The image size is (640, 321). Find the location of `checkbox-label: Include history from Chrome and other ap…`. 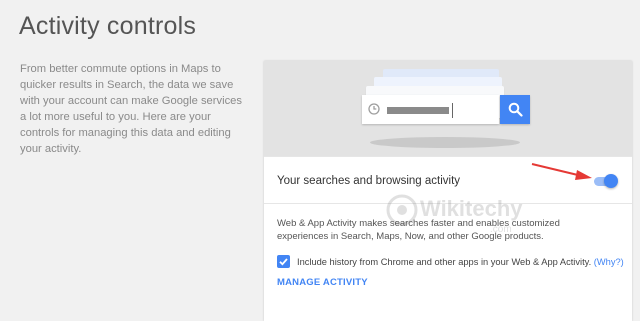

checkbox-label: Include history from Chrome and other ap… is located at coordinates (460, 262).